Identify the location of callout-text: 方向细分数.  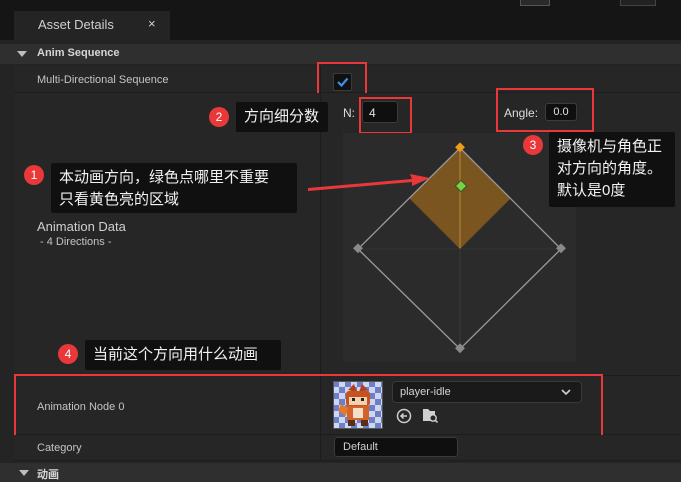
(282, 117).